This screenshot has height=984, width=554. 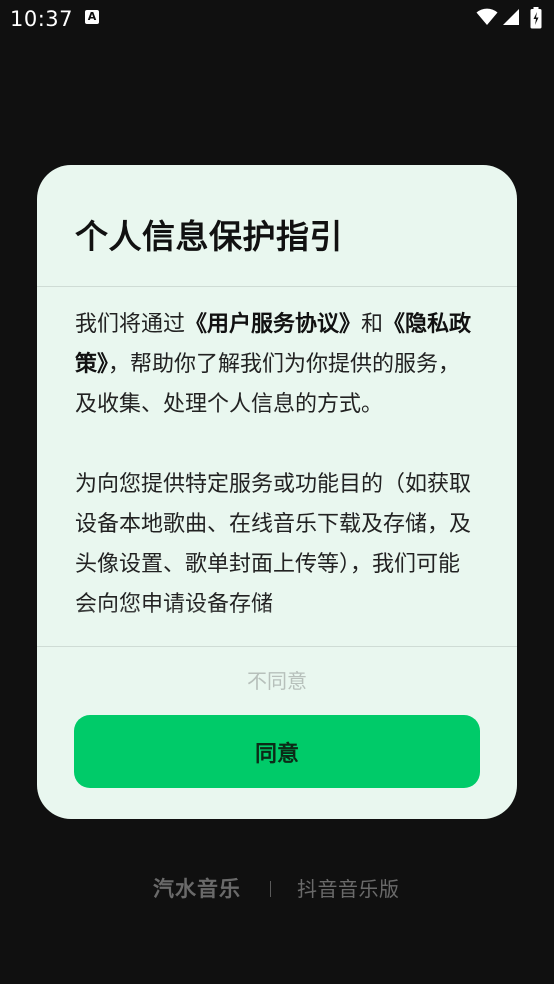 What do you see at coordinates (197, 889) in the screenshot?
I see `brand-logo-text: 汽水音乐` at bounding box center [197, 889].